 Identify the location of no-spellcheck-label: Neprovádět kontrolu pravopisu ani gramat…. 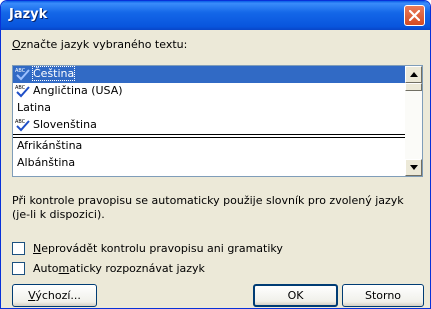
(158, 248).